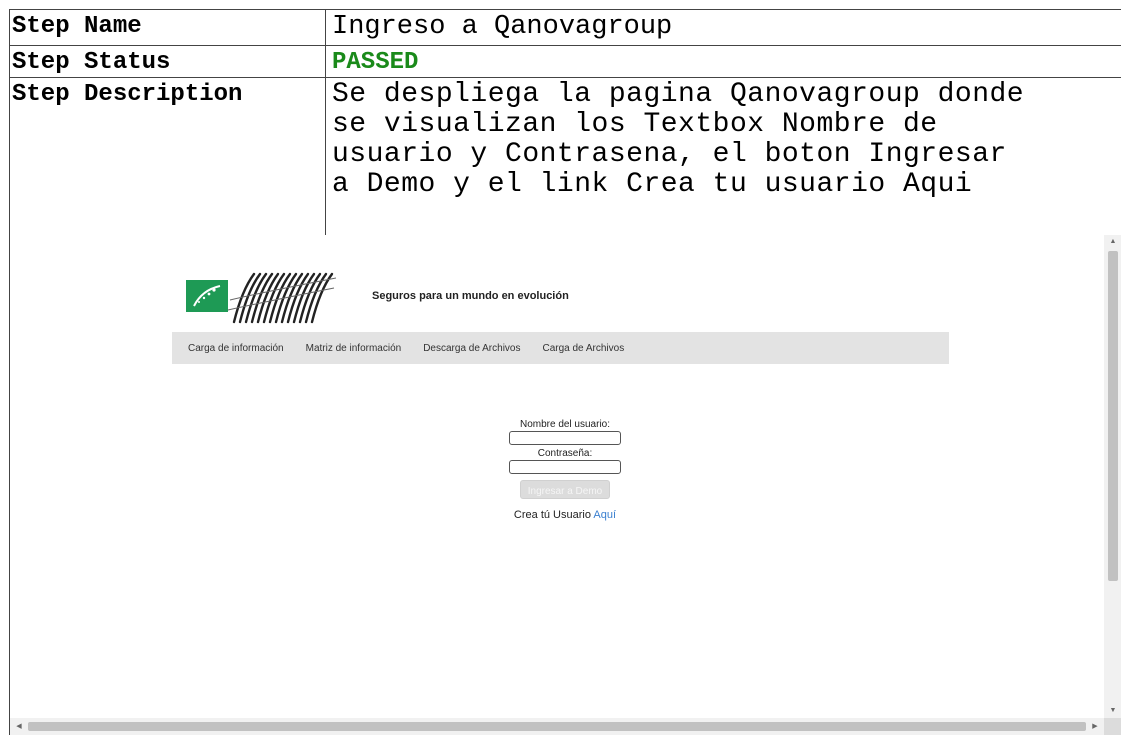 The width and height of the screenshot is (1121, 735). I want to click on create-user-line: Crea tú Usuario Aquí, so click(565, 515).